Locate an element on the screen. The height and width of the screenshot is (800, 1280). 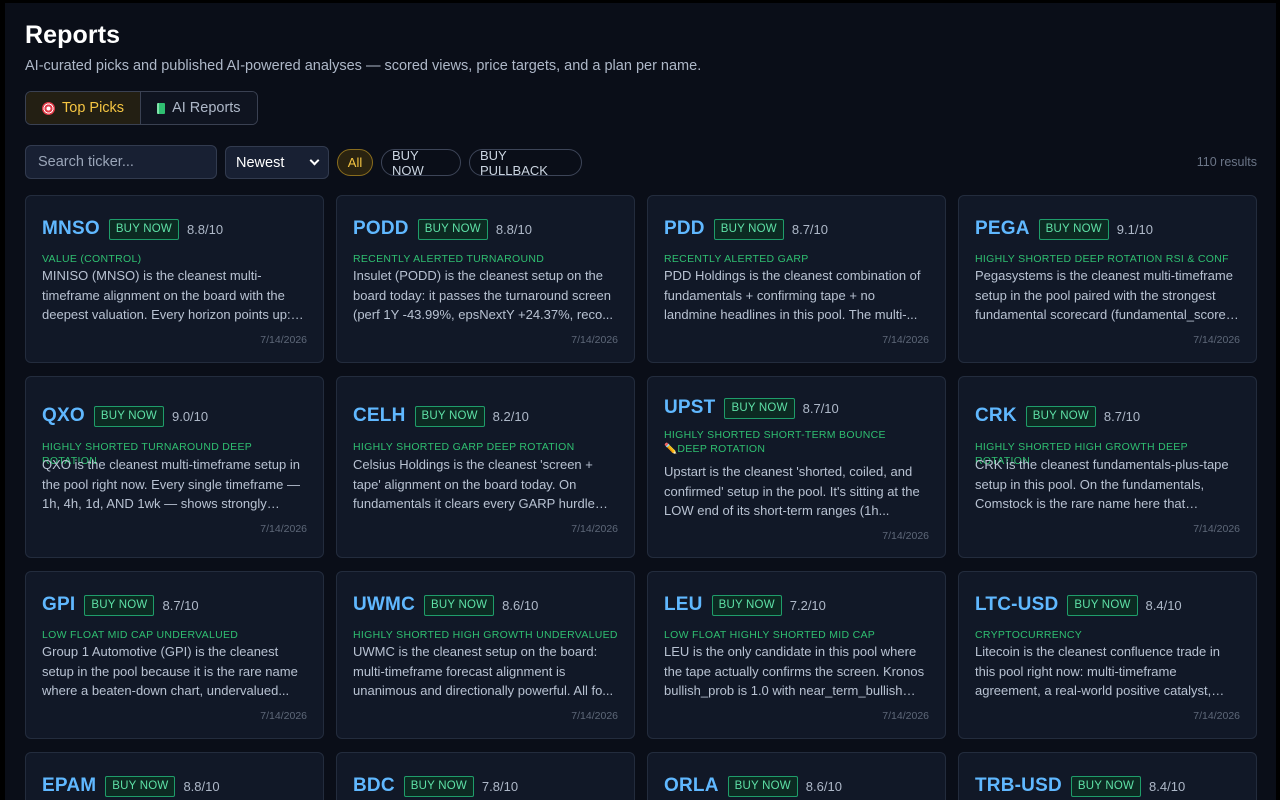
ticker-symbol: CRK is located at coordinates (996, 416).